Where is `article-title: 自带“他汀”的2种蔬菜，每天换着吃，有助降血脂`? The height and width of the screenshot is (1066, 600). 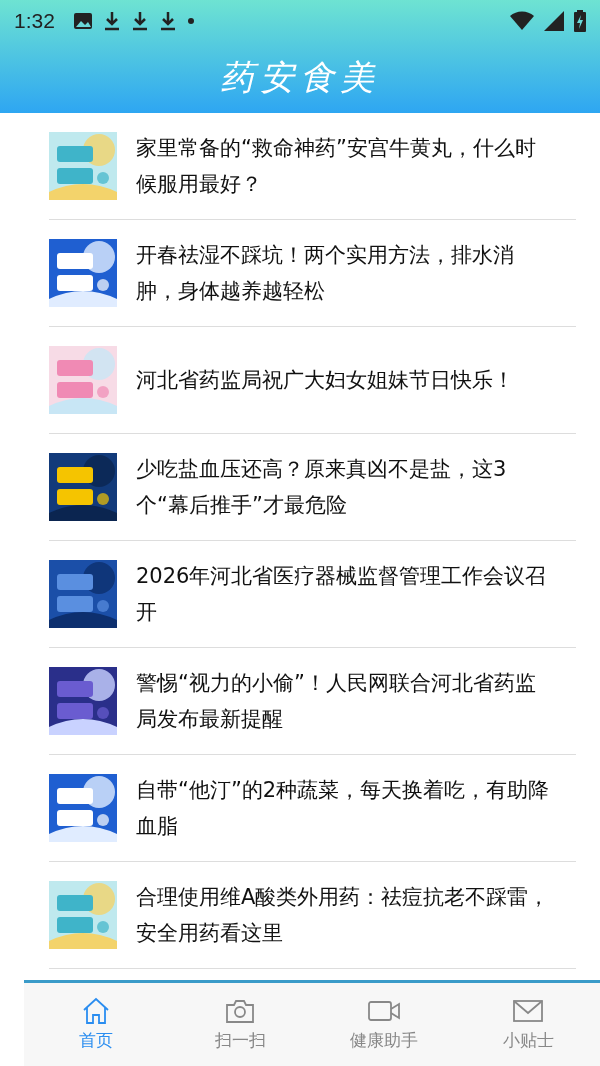
article-title: 自带“他汀”的2种蔬菜，每天换着吃，有助降血脂 is located at coordinates (343, 808).